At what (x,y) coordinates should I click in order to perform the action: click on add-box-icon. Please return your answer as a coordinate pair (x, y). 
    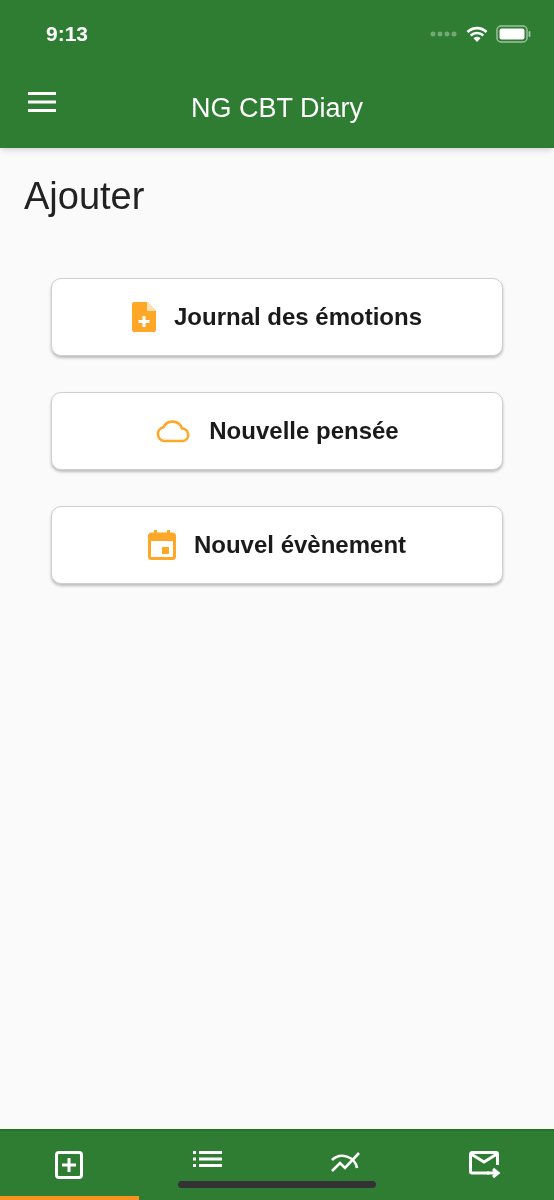
    Looking at the image, I should click on (69, 1165).